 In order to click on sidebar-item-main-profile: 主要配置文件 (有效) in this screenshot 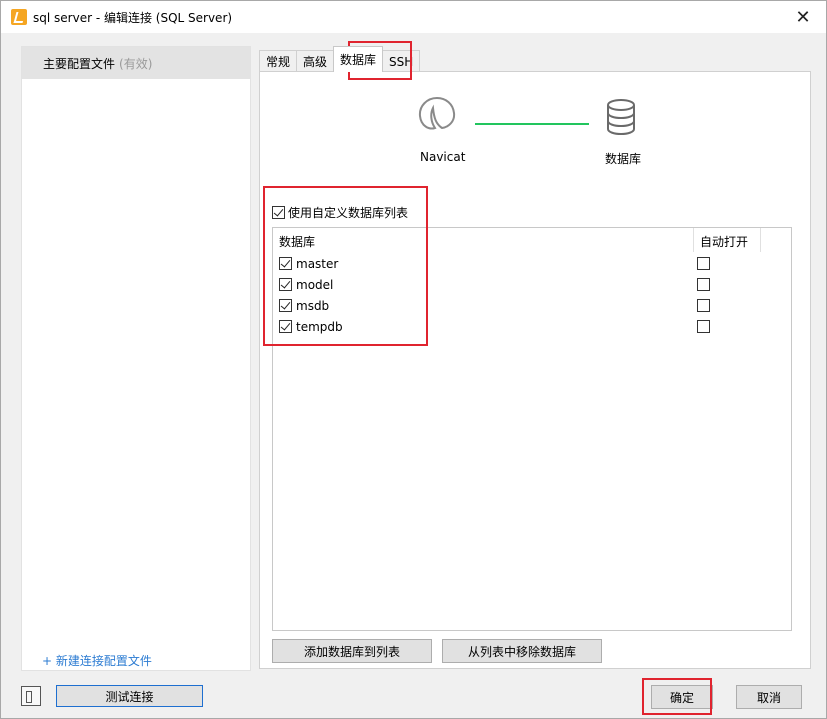, I will do `click(136, 63)`.